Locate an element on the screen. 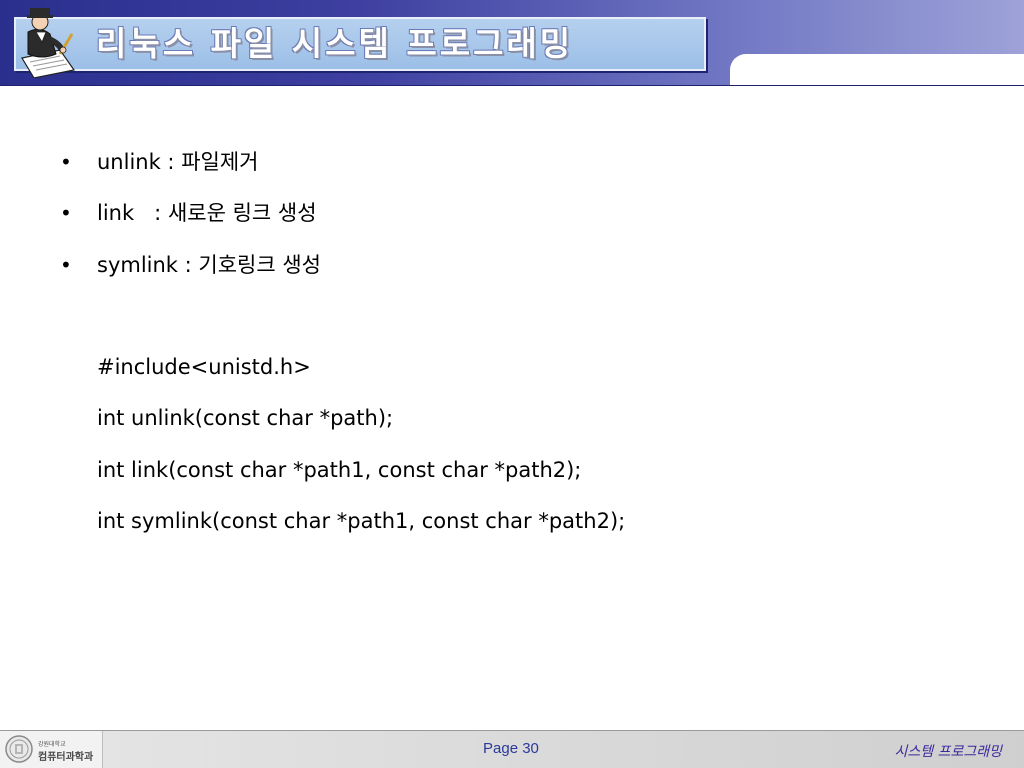 The image size is (1024, 768). footer-logo: 강원대학교 컴퓨터과학과 is located at coordinates (51, 749).